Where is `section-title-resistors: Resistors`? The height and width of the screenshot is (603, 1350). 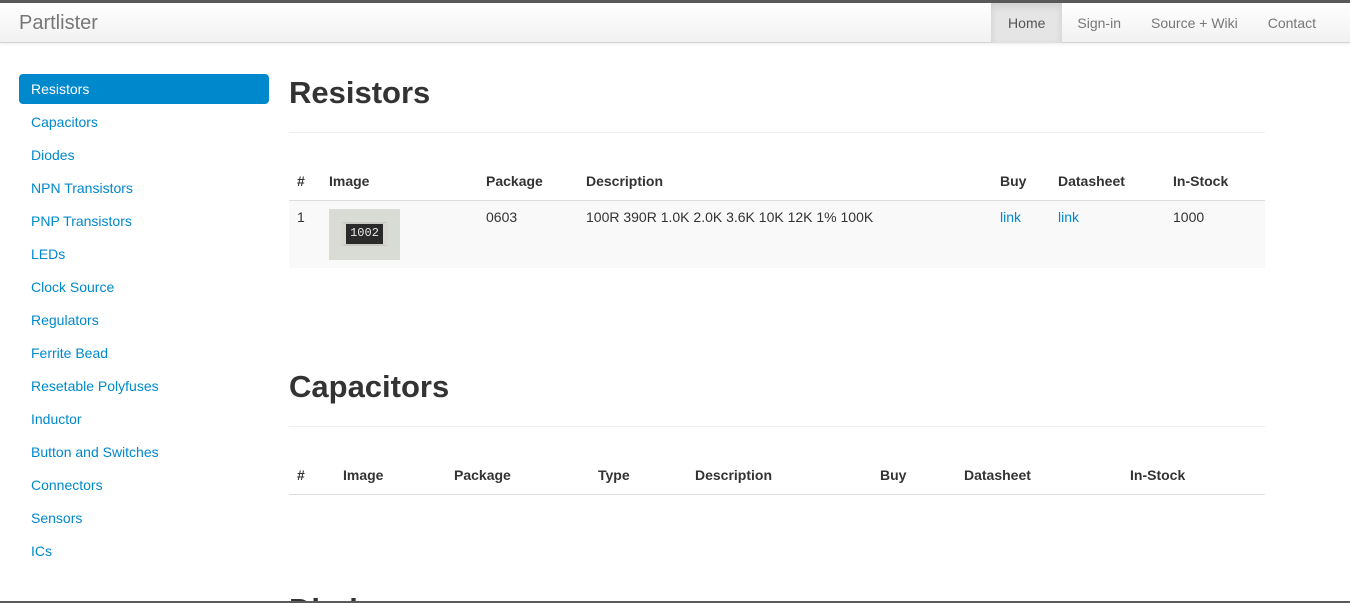 section-title-resistors: Resistors is located at coordinates (360, 92).